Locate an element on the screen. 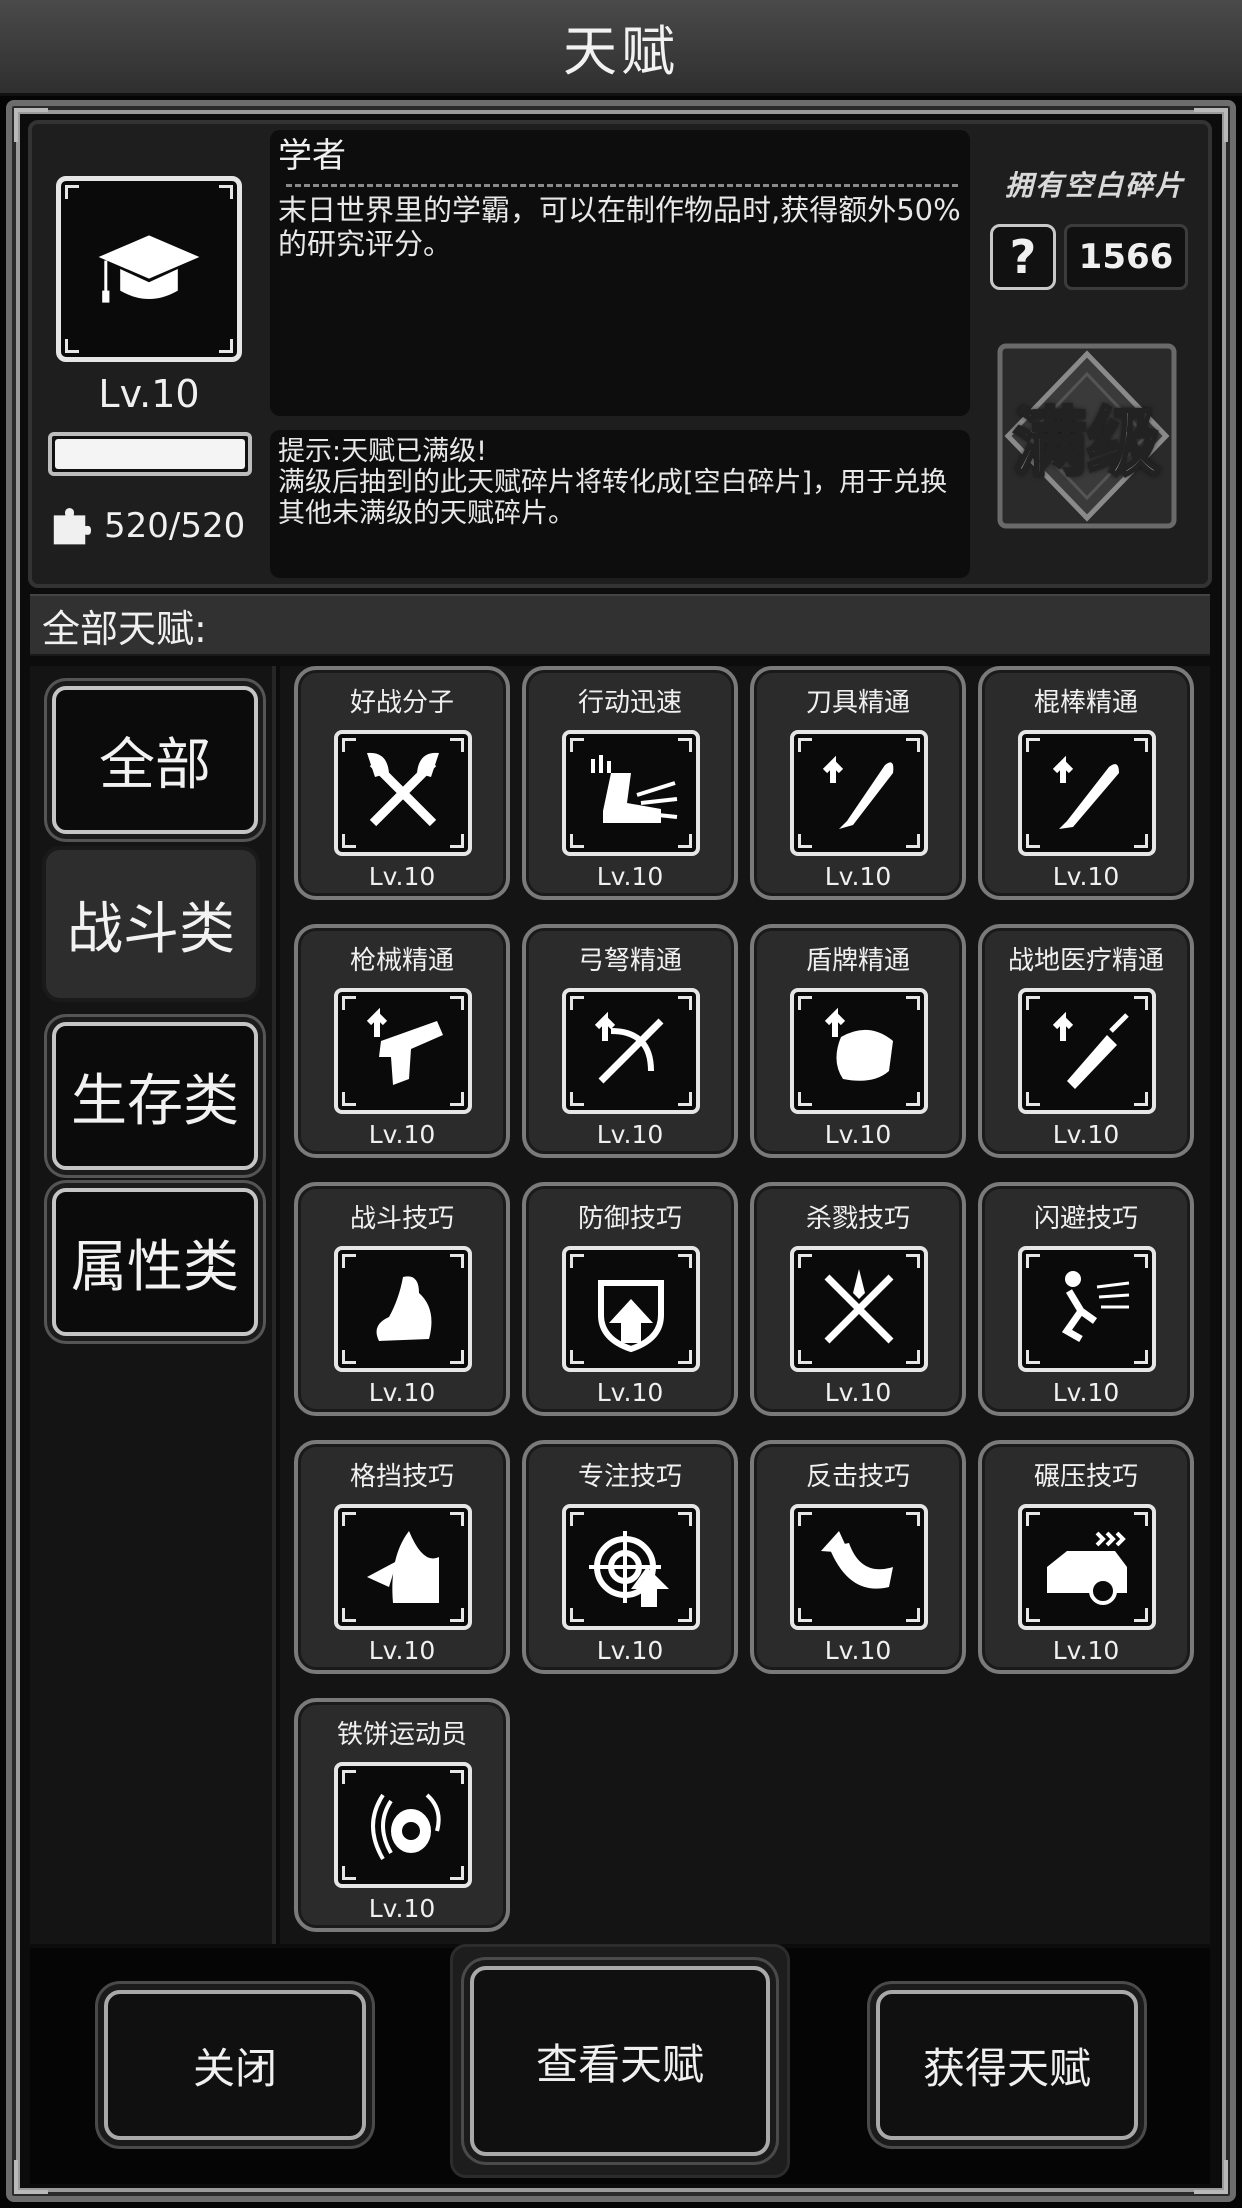 The image size is (1242, 2208). fragment-progress-bar is located at coordinates (150, 454).